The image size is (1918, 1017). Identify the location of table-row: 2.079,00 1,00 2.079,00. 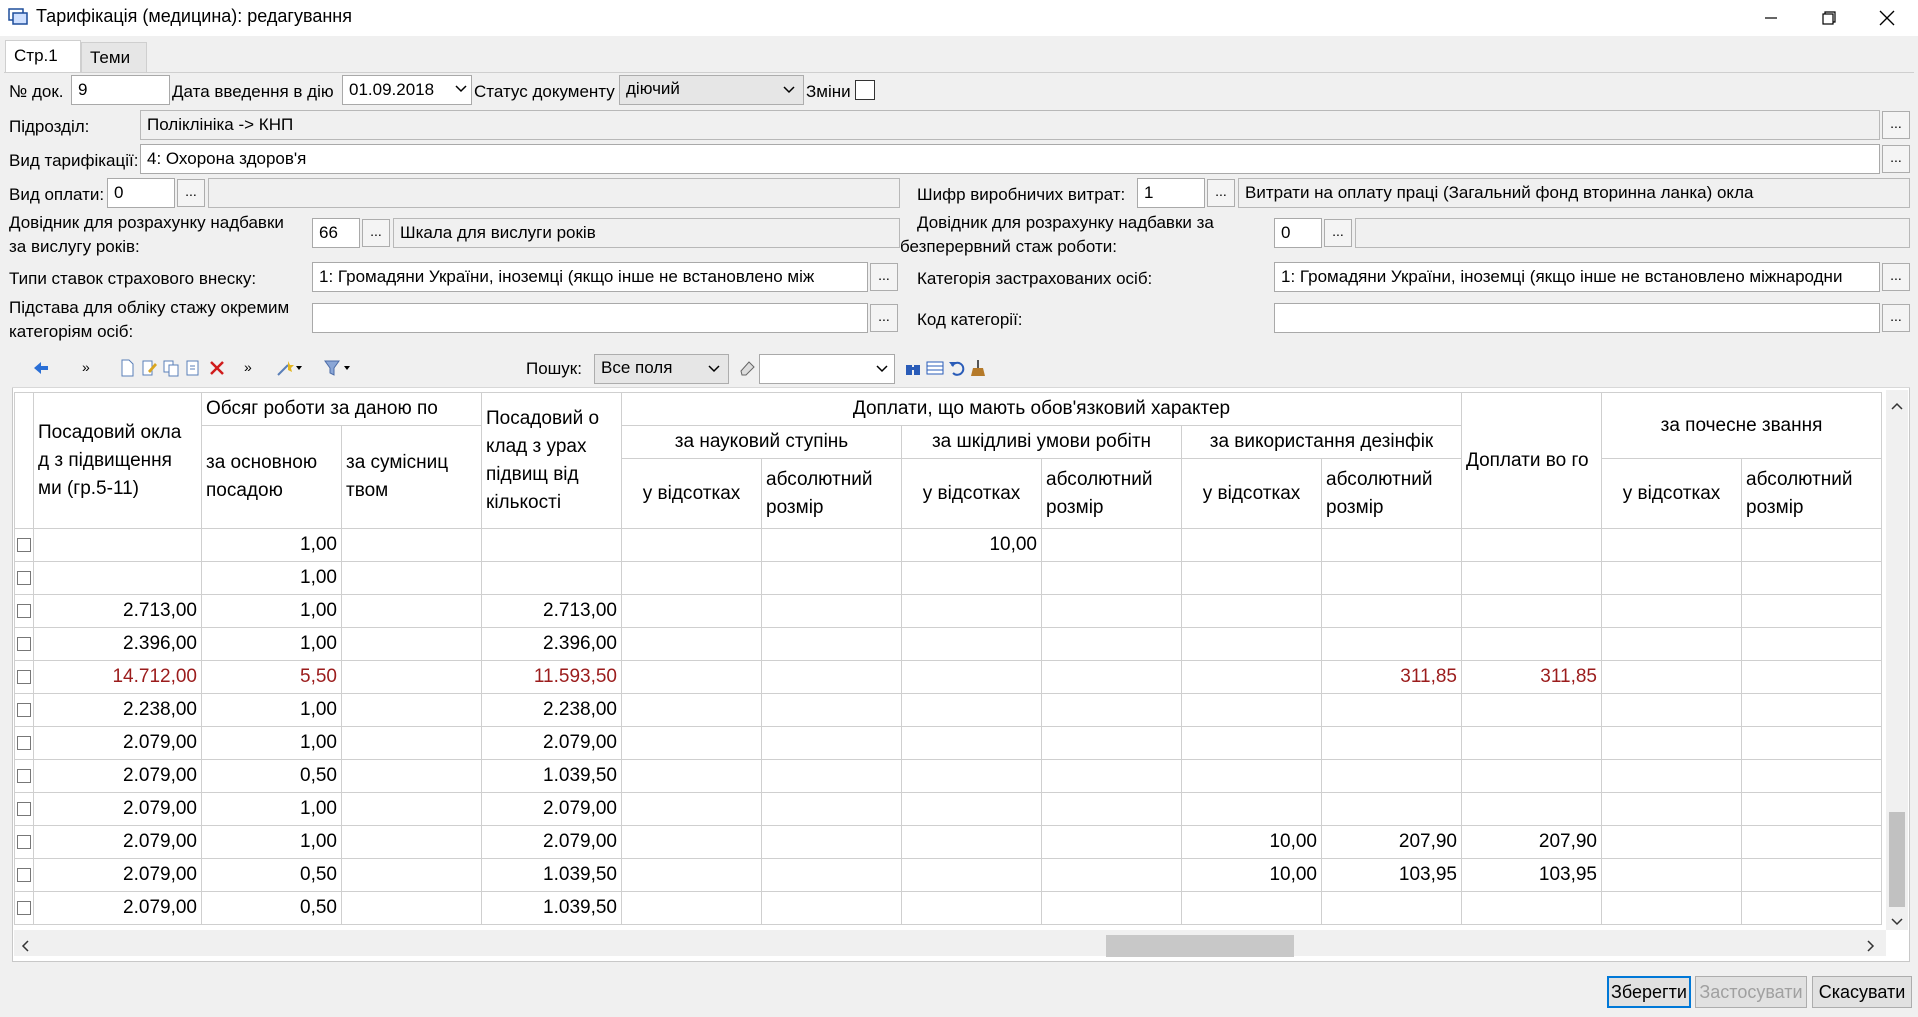
(948, 743).